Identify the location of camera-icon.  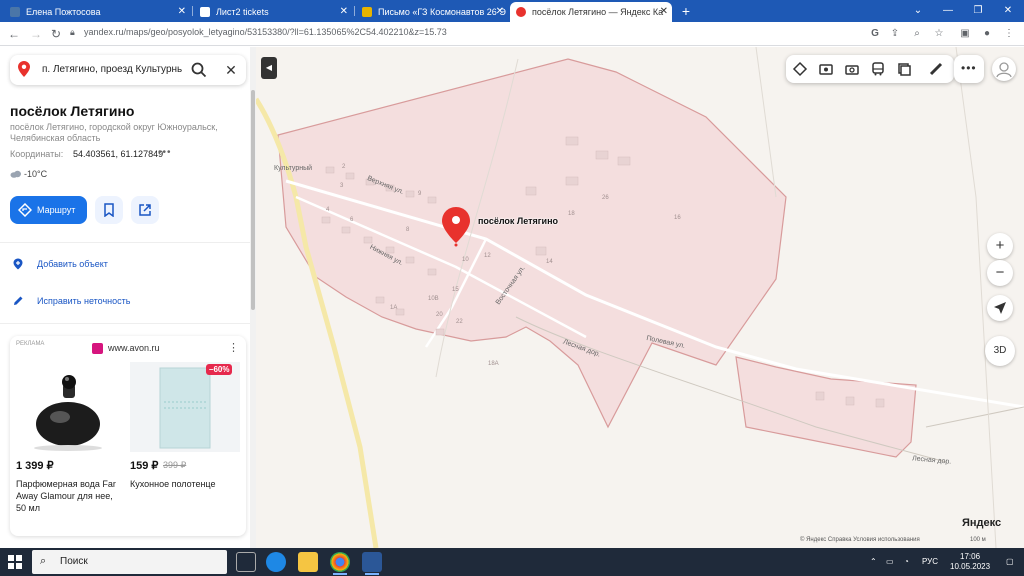
(852, 69).